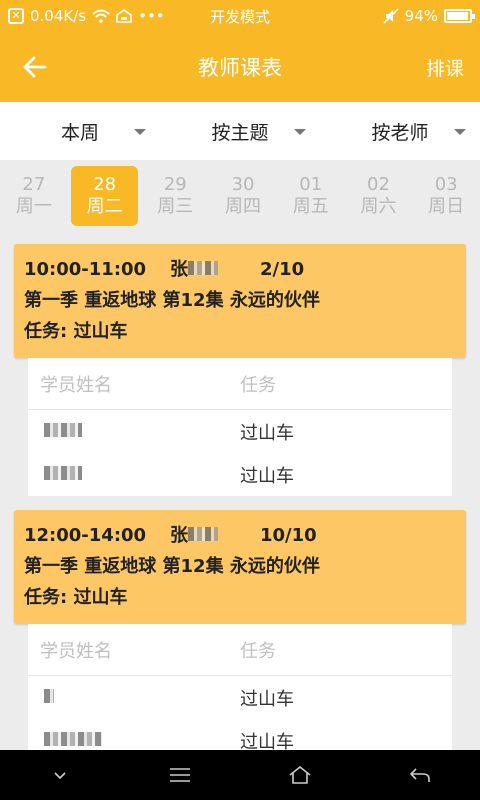 This screenshot has height=800, width=480. I want to click on nav-collapse-button, so click(60, 775).